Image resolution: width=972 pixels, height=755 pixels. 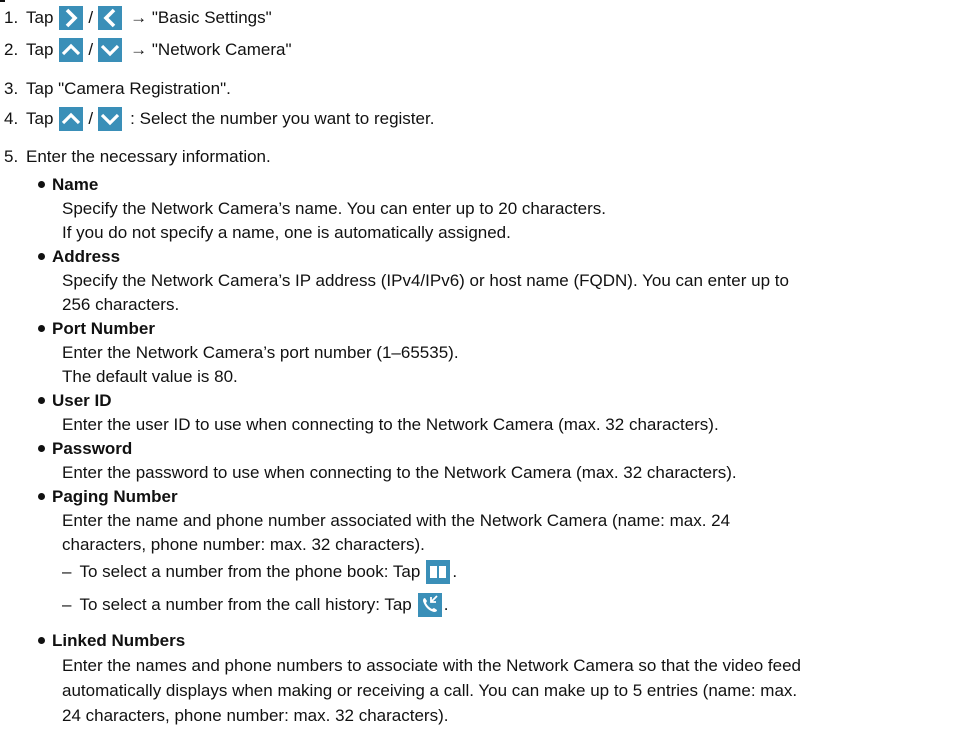 What do you see at coordinates (103, 328) in the screenshot?
I see `field-title: Port Number` at bounding box center [103, 328].